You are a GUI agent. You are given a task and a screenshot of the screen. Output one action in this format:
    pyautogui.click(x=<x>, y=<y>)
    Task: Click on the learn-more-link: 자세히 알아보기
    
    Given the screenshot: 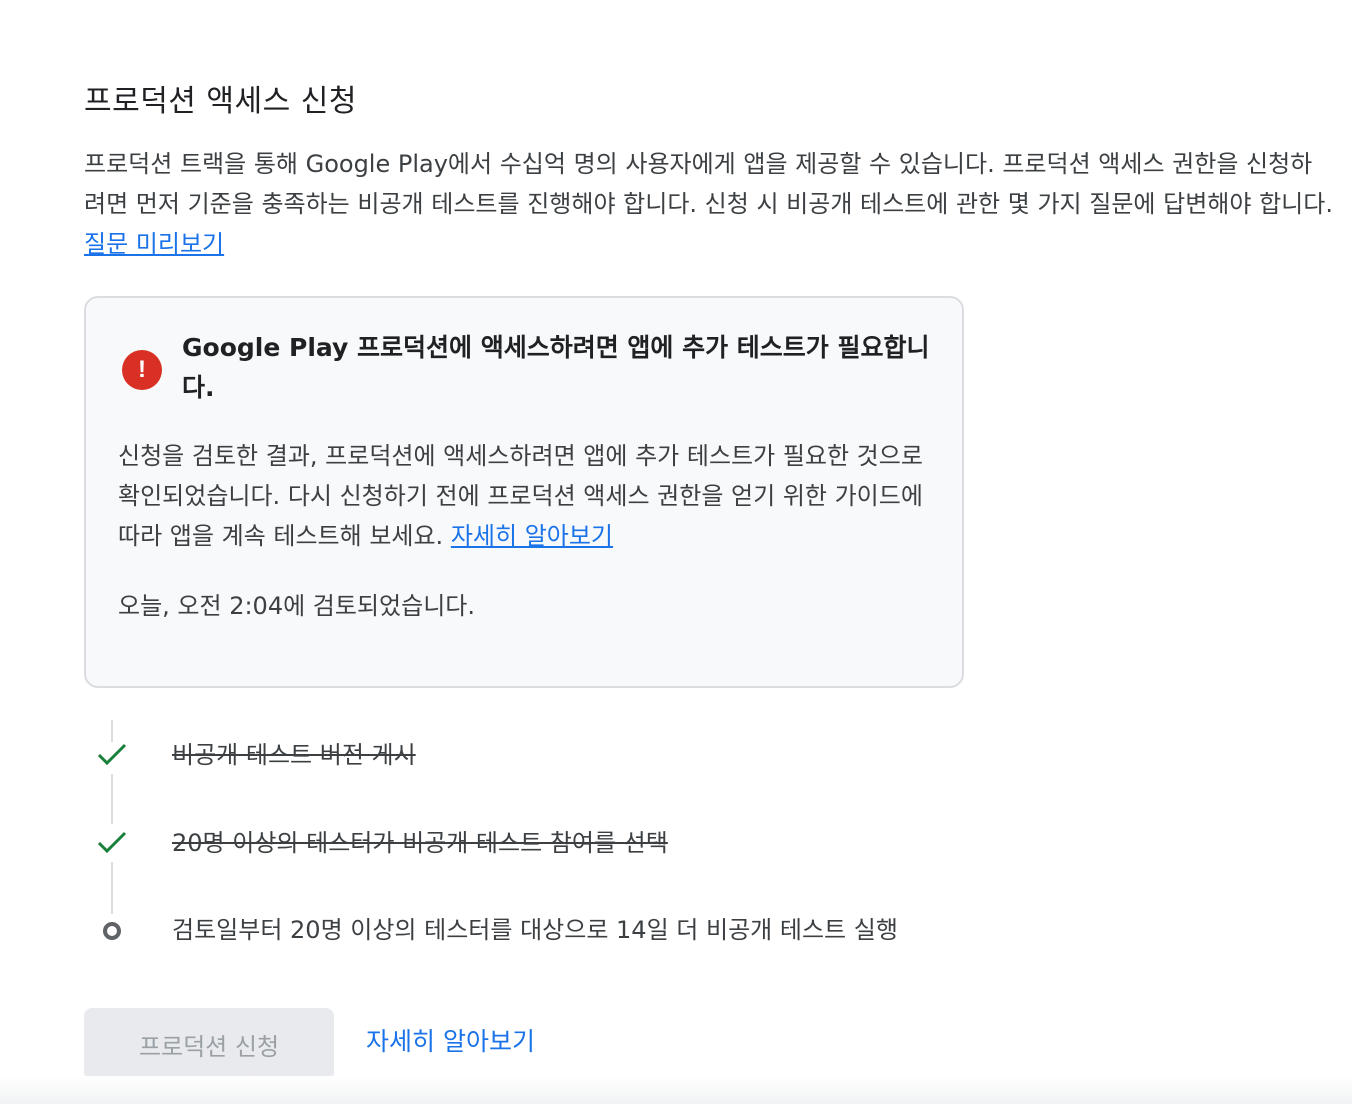 What is the action you would take?
    pyautogui.click(x=450, y=1042)
    